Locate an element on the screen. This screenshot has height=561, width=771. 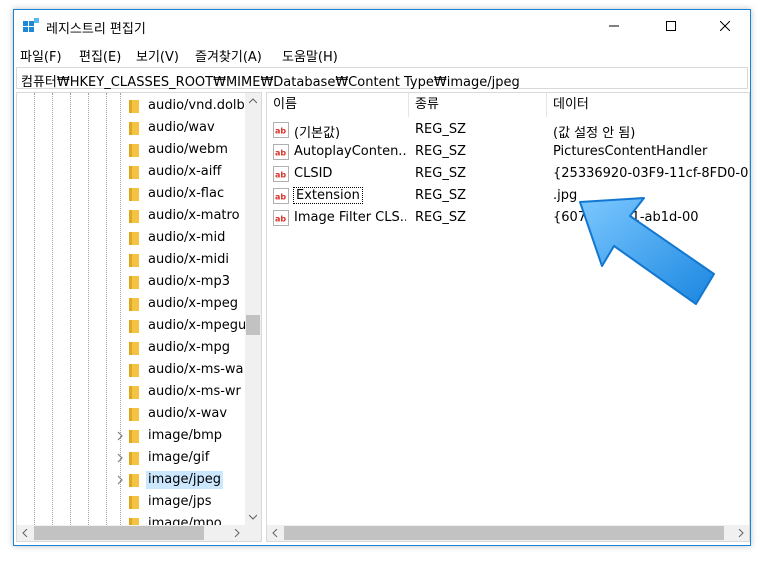
maximize-icon is located at coordinates (671, 25).